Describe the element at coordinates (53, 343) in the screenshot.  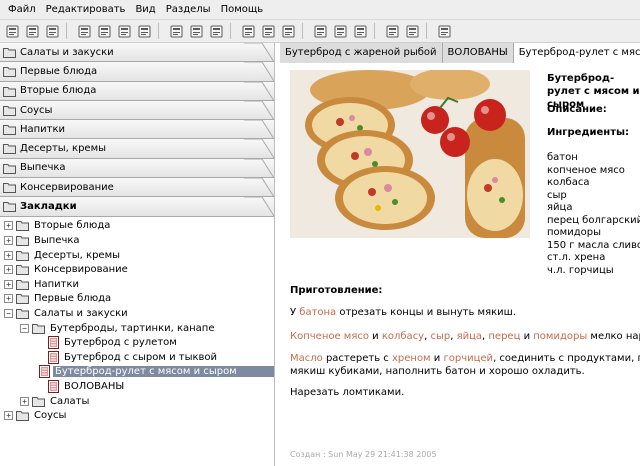
I see `recipe-icon` at that location.